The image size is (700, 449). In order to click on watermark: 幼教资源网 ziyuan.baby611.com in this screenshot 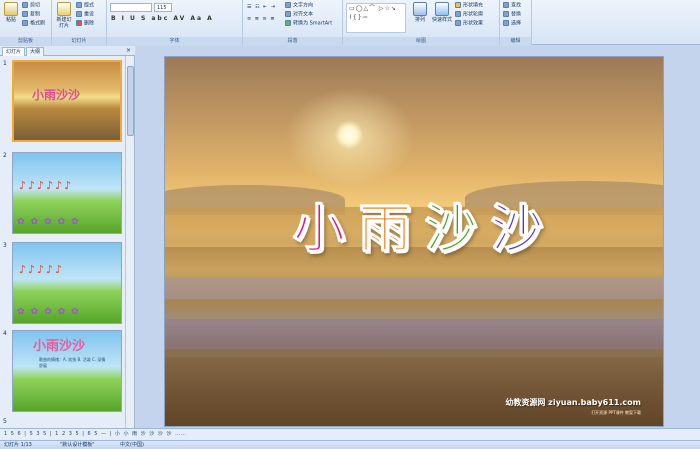, I will do `click(573, 402)`.